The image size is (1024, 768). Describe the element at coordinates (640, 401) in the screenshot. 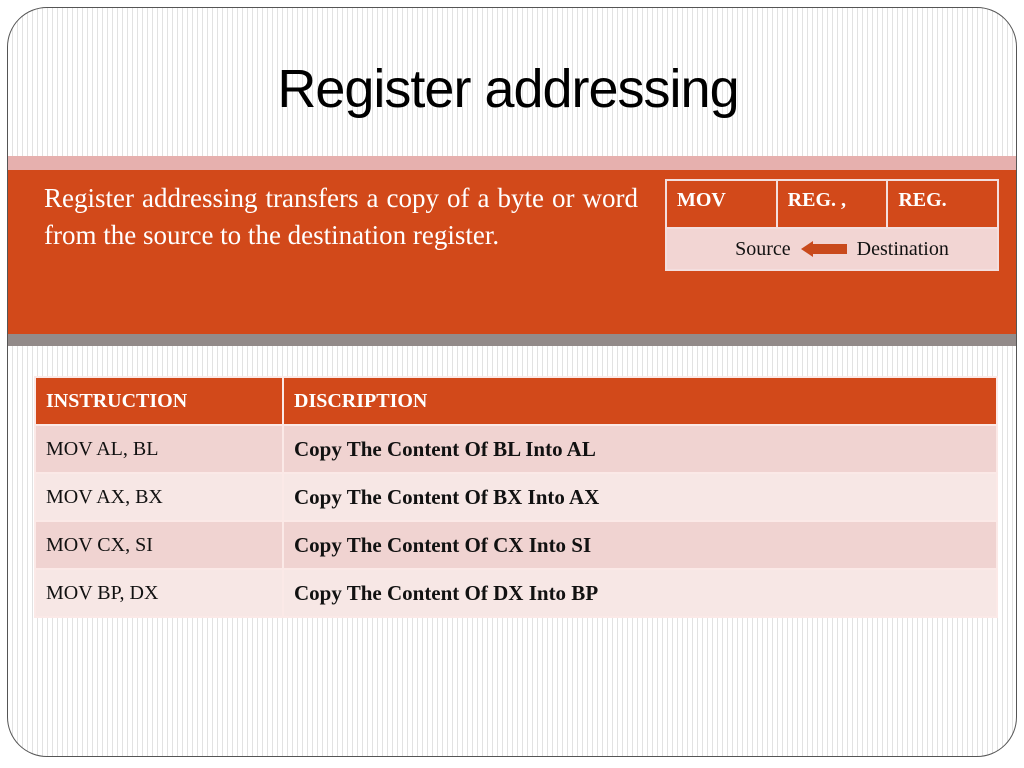

I see `header-description: DISCRIPTION` at that location.